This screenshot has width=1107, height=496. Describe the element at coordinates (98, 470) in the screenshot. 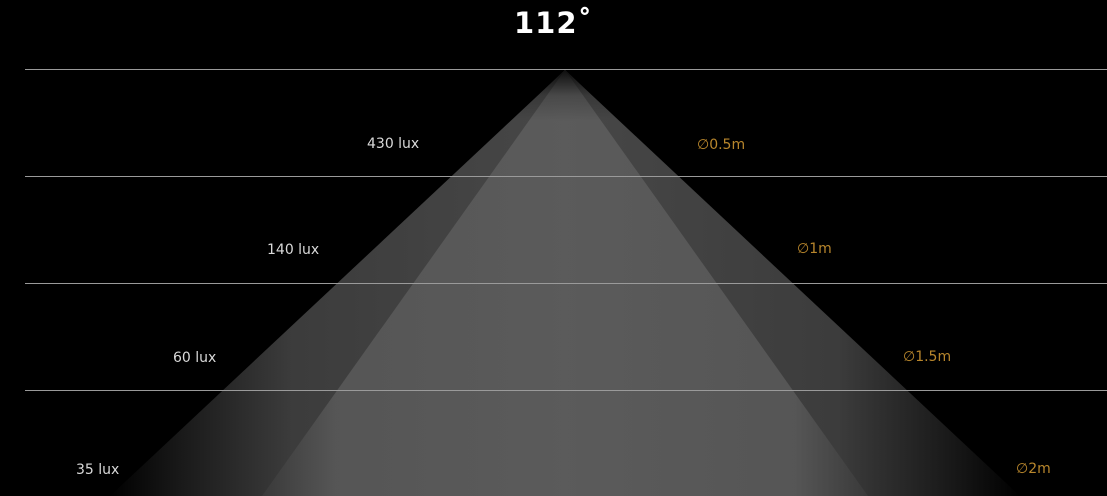

I see `lux-label-4: 35 lux` at that location.